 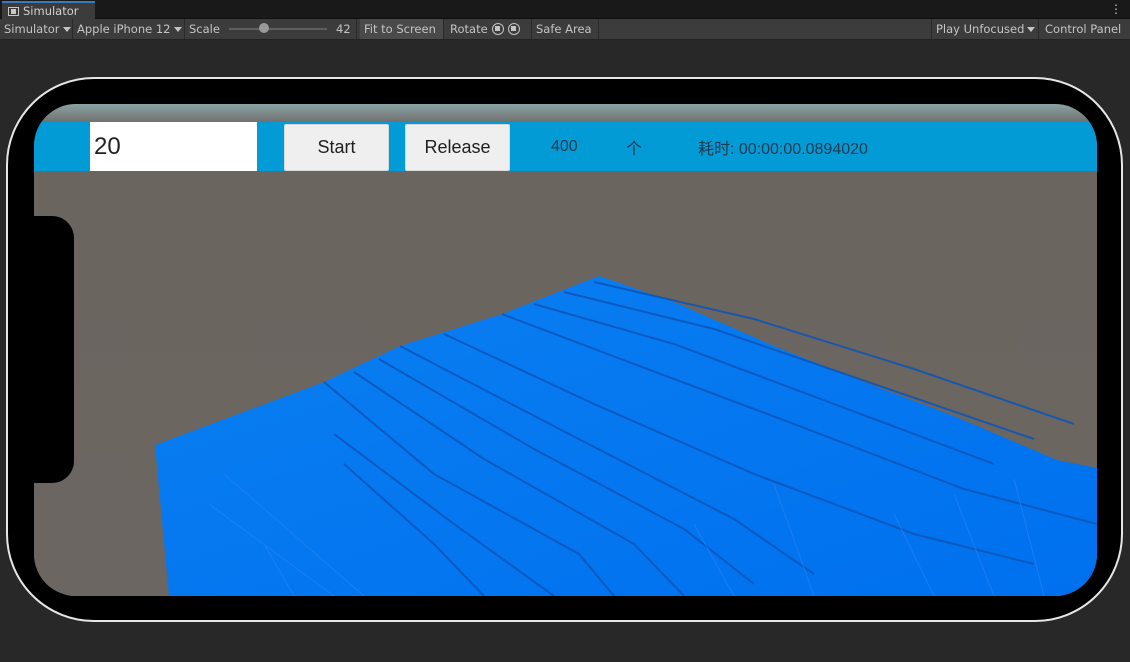 What do you see at coordinates (53, 349) in the screenshot?
I see `device-notch` at bounding box center [53, 349].